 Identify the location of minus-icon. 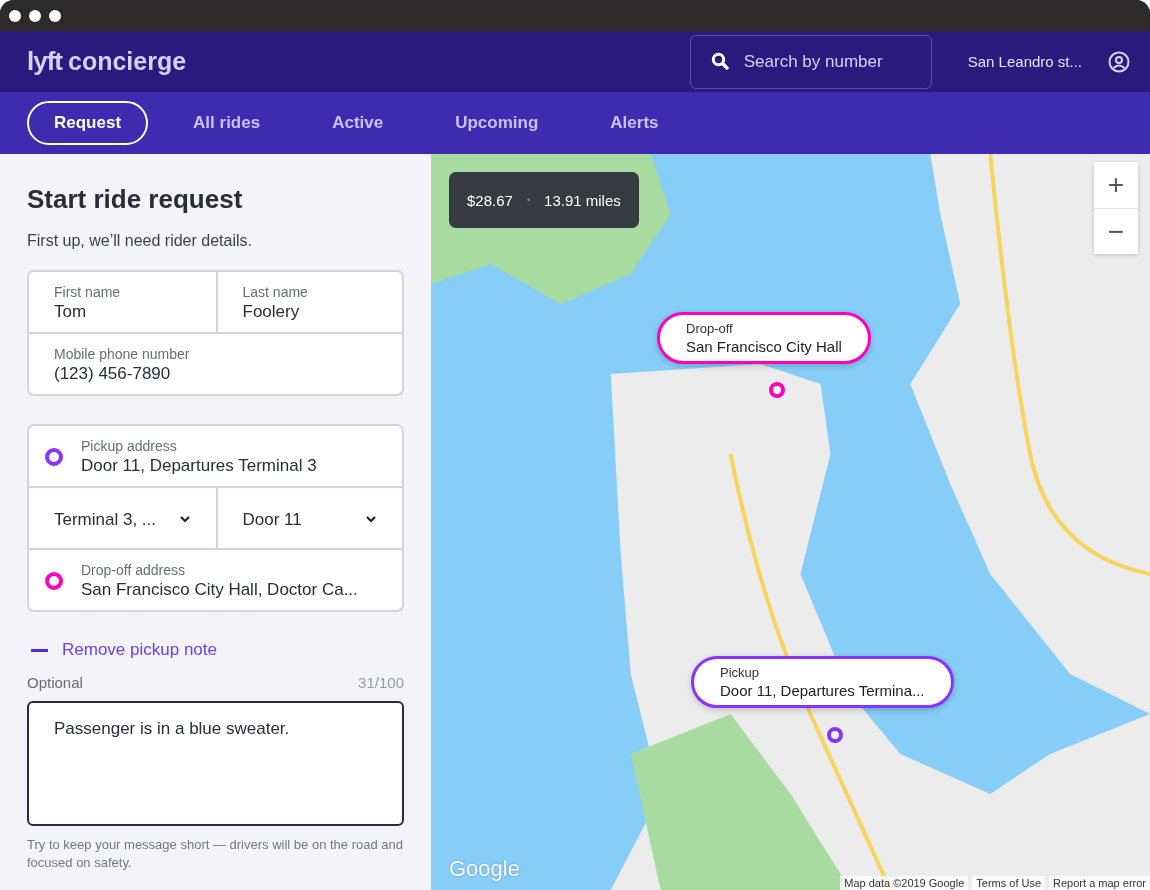
(39, 650).